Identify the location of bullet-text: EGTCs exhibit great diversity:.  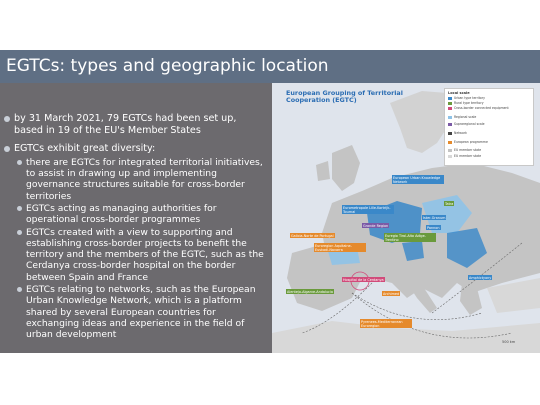
(85, 149).